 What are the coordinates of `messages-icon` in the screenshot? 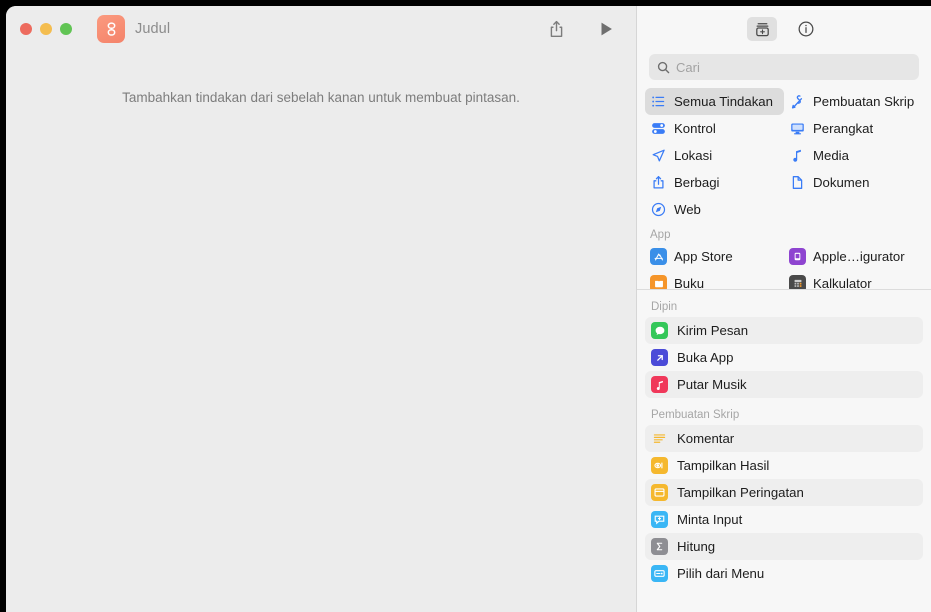 It's located at (659, 330).